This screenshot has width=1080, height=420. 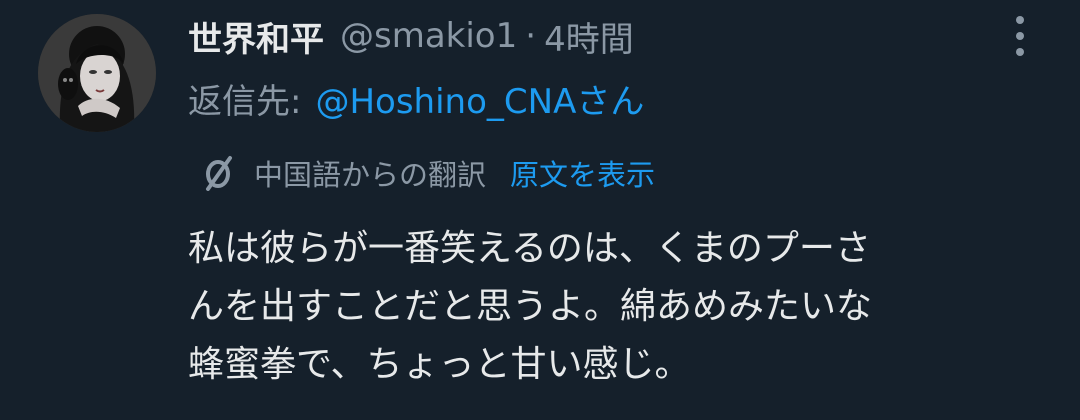 What do you see at coordinates (589, 36) in the screenshot?
I see `timestamp: 4時間` at bounding box center [589, 36].